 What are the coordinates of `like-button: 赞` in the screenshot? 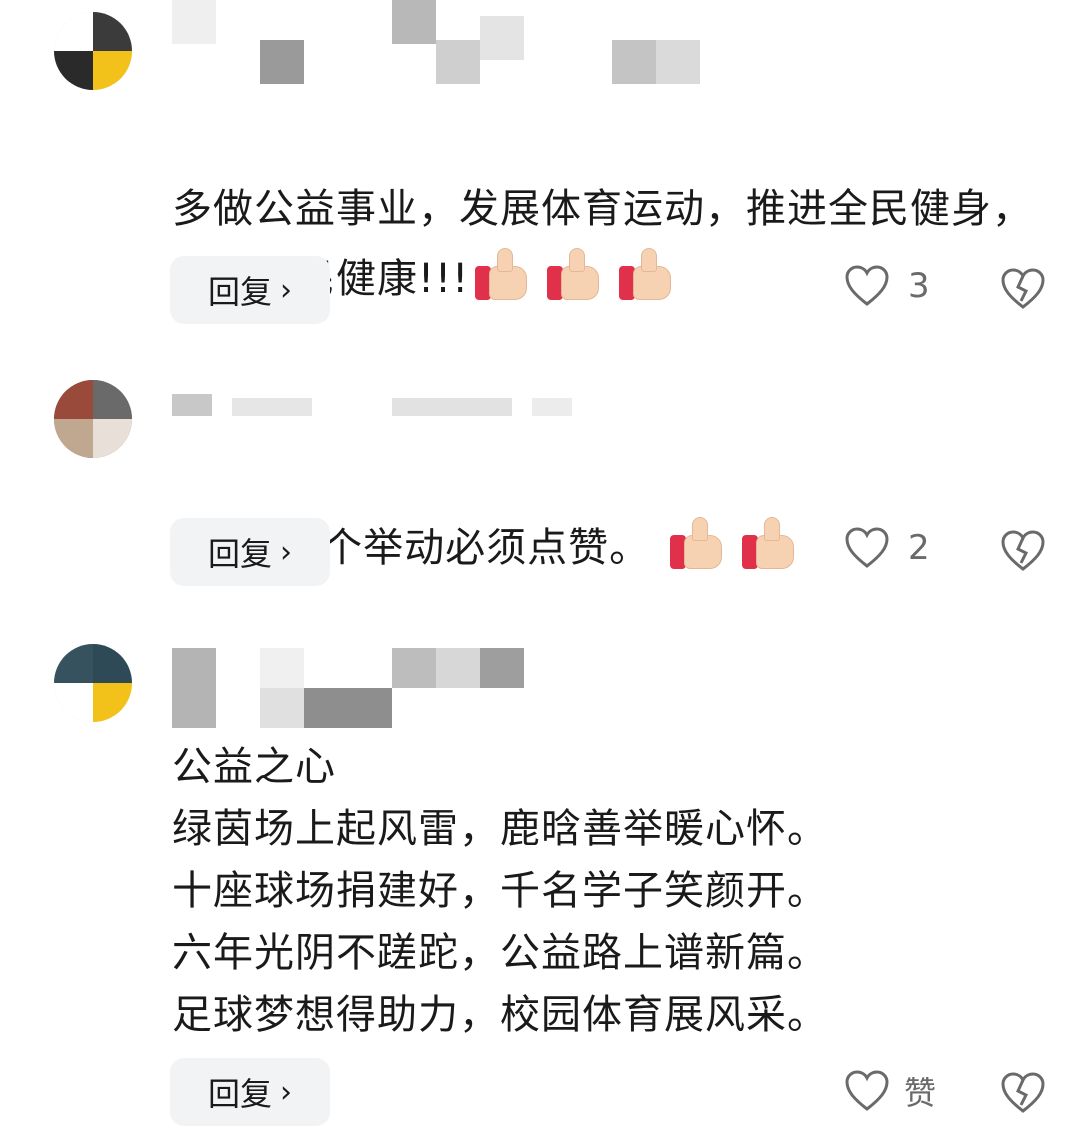 It's located at (890, 1091).